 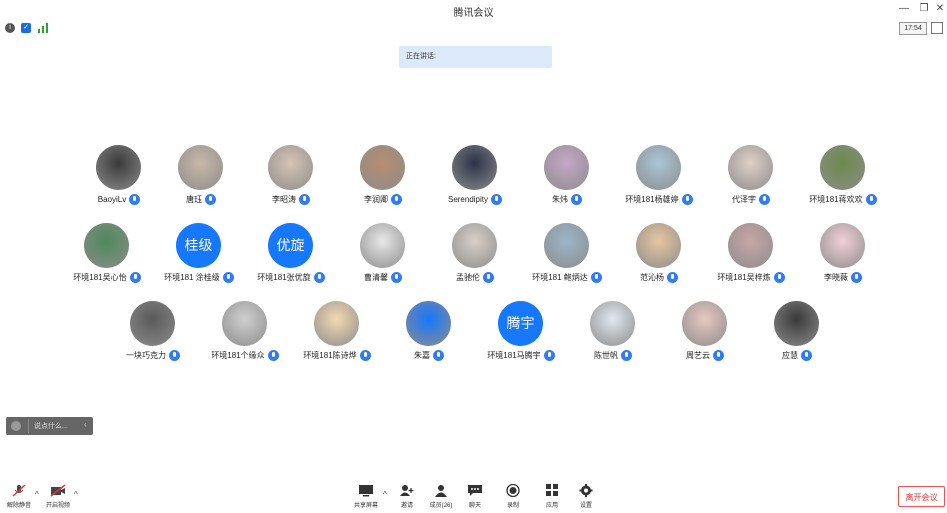 What do you see at coordinates (474, 506) in the screenshot?
I see `chat-label: 聊天` at bounding box center [474, 506].